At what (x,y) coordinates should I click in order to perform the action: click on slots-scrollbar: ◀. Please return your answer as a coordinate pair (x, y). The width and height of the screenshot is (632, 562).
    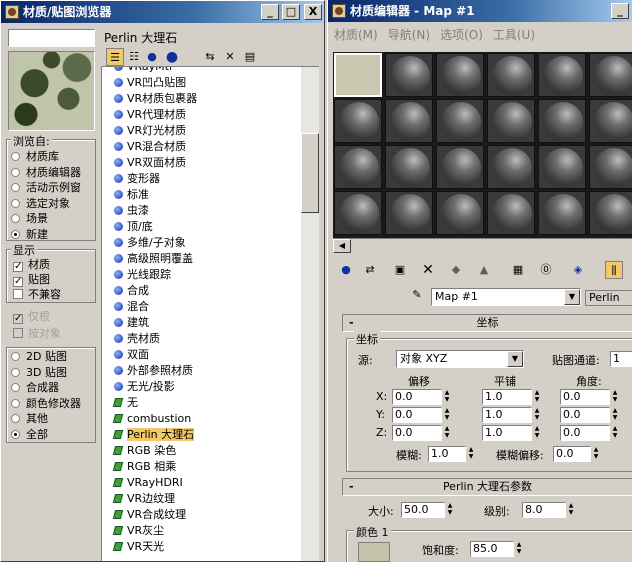
    Looking at the image, I should click on (482, 245).